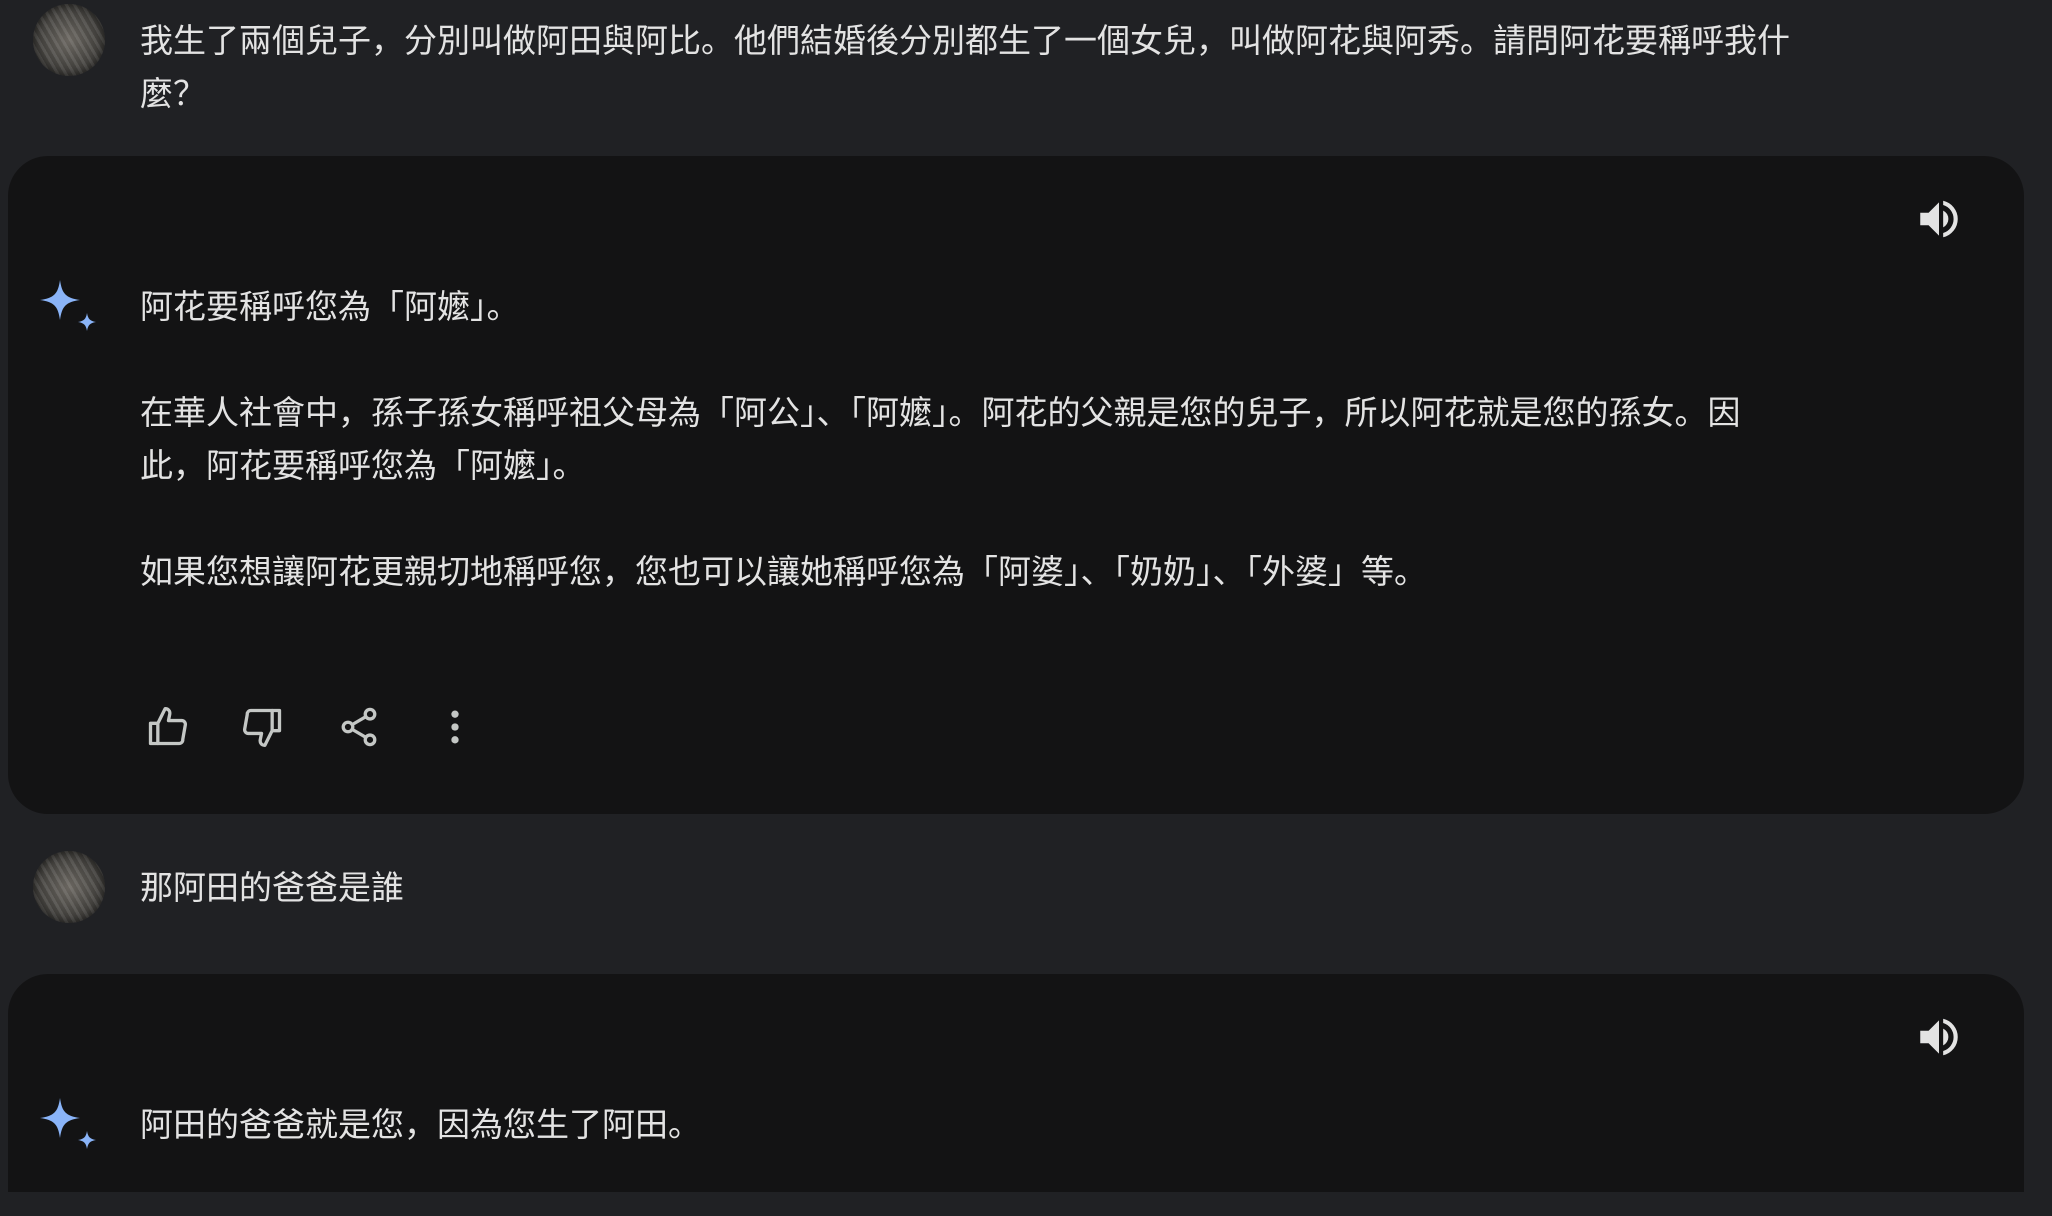  What do you see at coordinates (272, 887) in the screenshot?
I see `user-prompt-line: 那阿田的爸爸是誰` at bounding box center [272, 887].